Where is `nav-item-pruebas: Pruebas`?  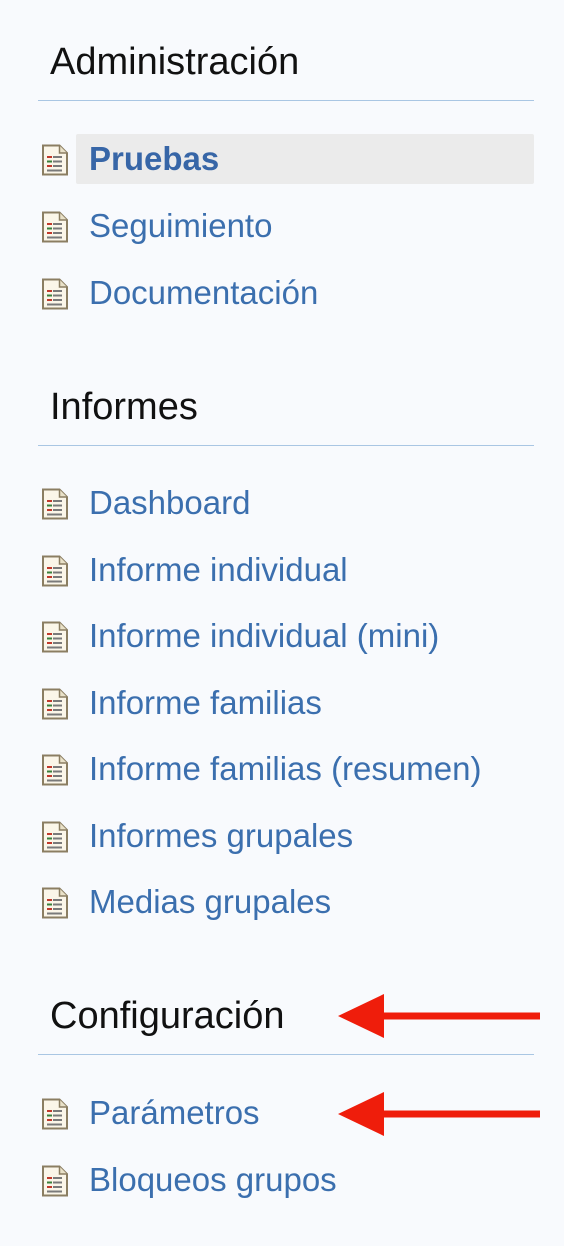
nav-item-pruebas: Pruebas is located at coordinates (285, 159).